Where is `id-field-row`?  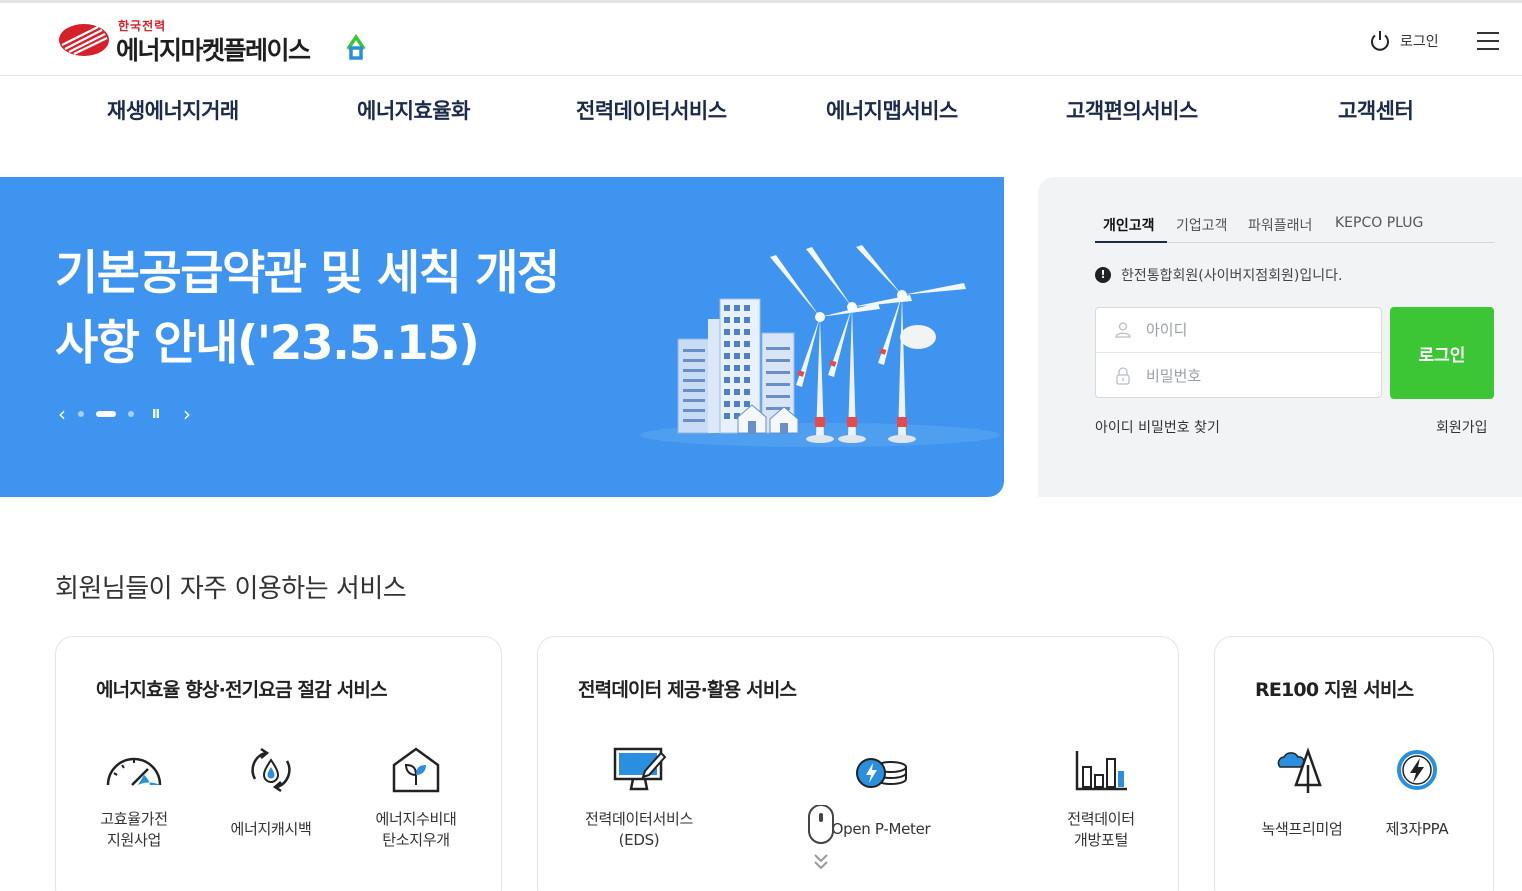
id-field-row is located at coordinates (1238, 330).